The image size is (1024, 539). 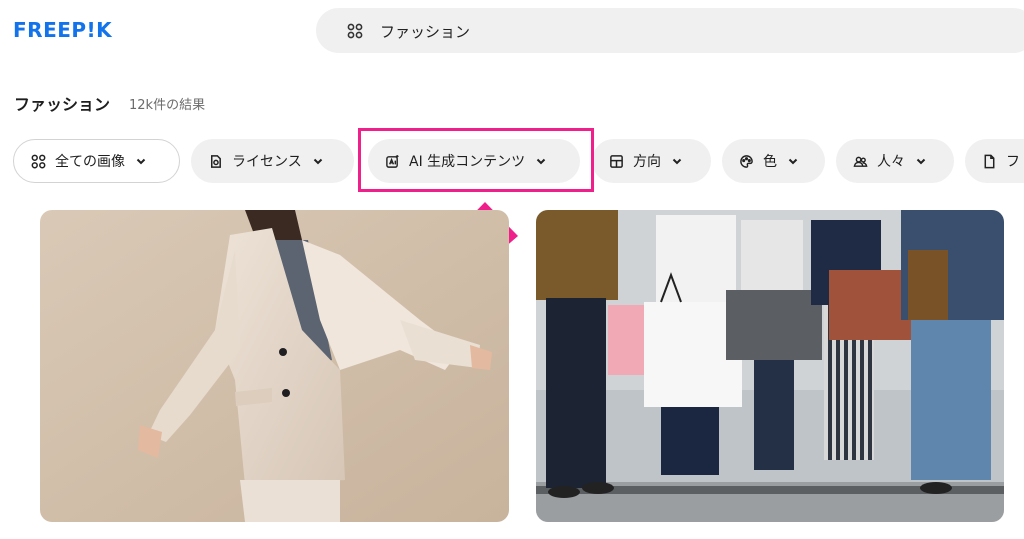 I want to click on search-bar: ファッション, so click(x=670, y=30).